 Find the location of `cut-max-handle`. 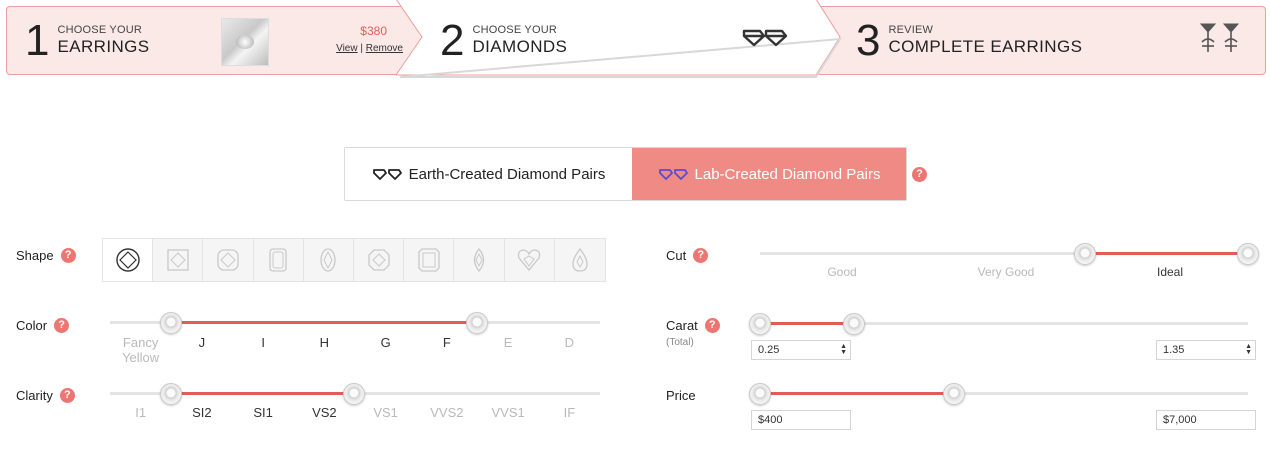

cut-max-handle is located at coordinates (1248, 254).